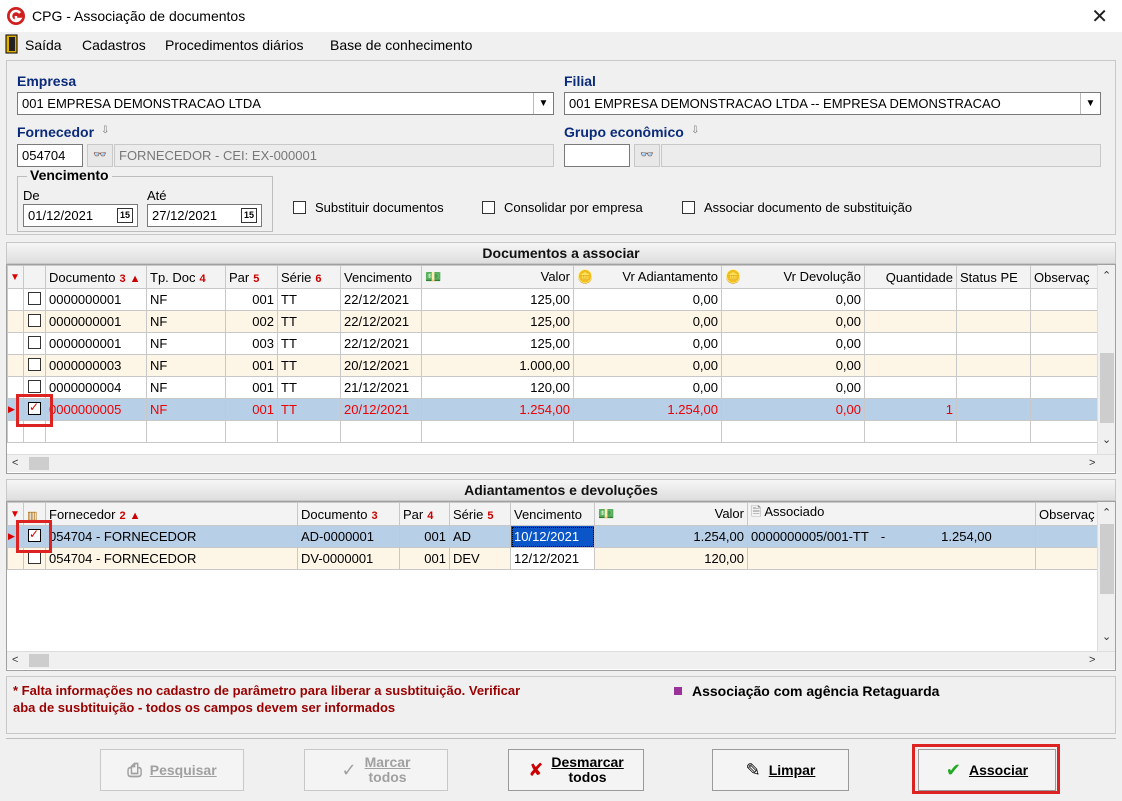  I want to click on col-vr-devolucao: 🪙 Vr Devolução, so click(793, 277).